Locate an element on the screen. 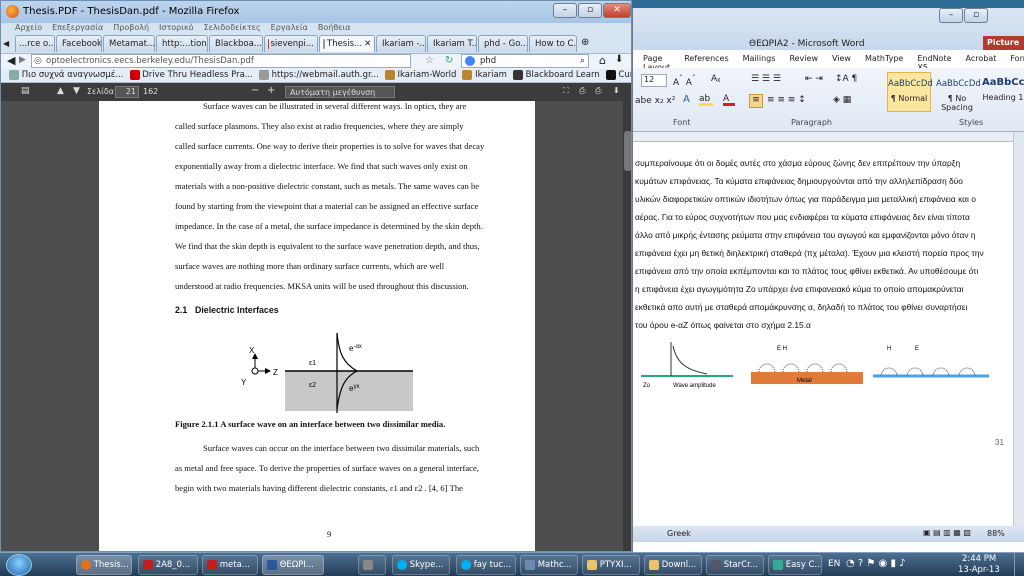 The height and width of the screenshot is (576, 1024). forward-icon: ▶ is located at coordinates (22, 60).